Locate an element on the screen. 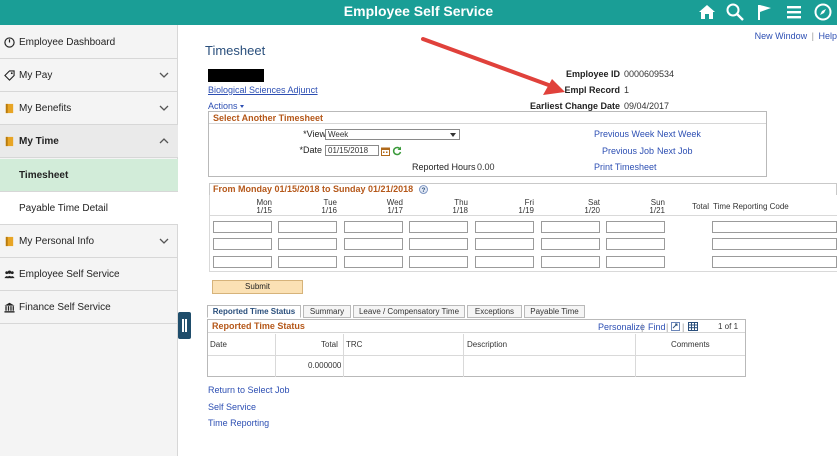 This screenshot has width=837, height=456. menu-icon is located at coordinates (794, 12).